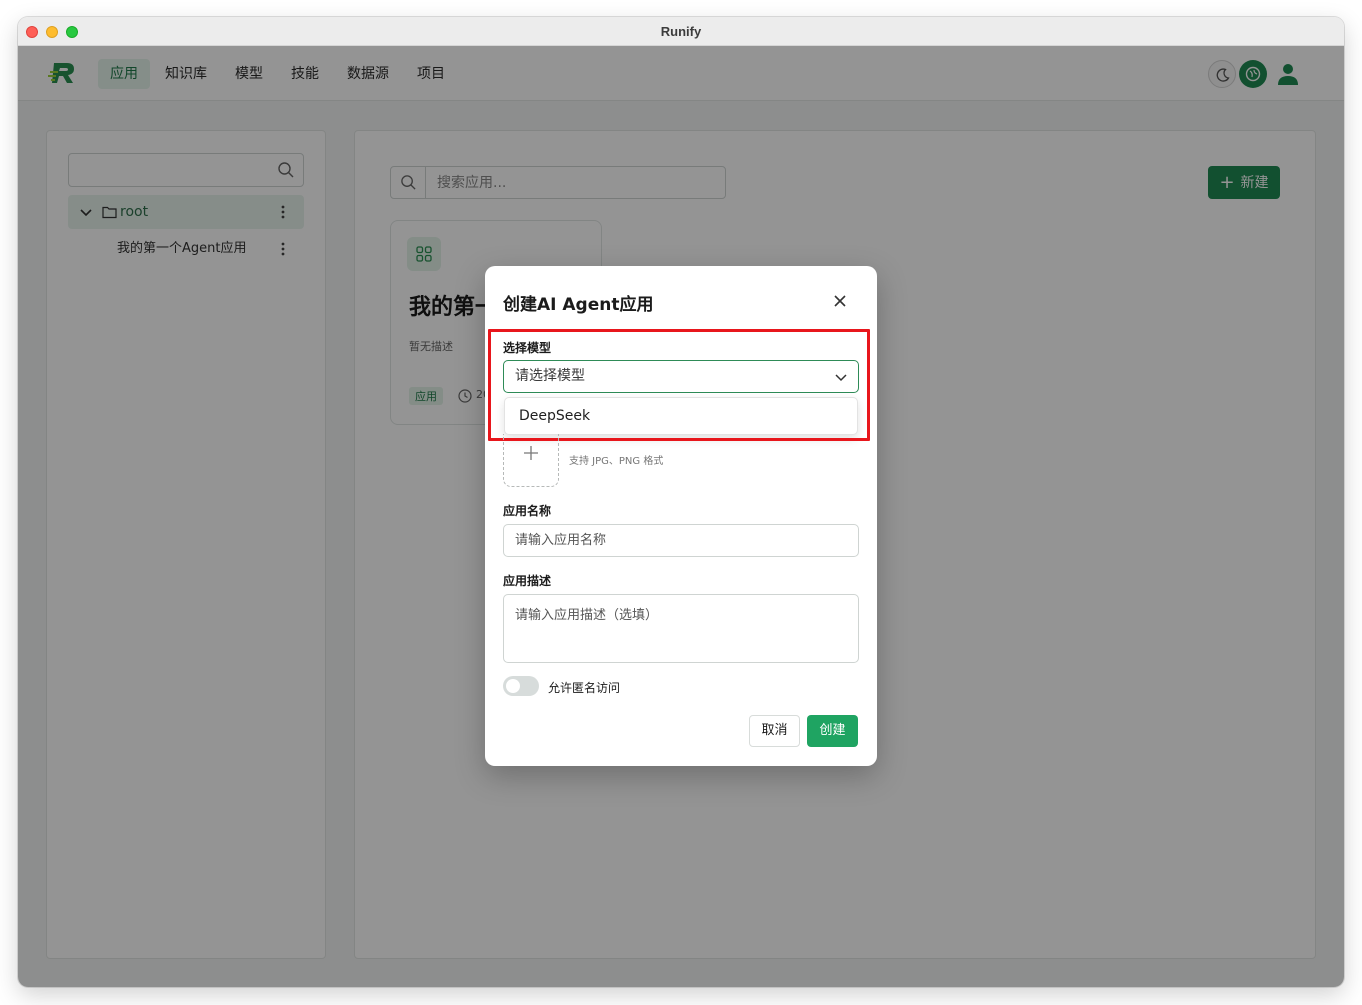 The image size is (1362, 1005). What do you see at coordinates (531, 453) in the screenshot?
I see `plus-icon` at bounding box center [531, 453].